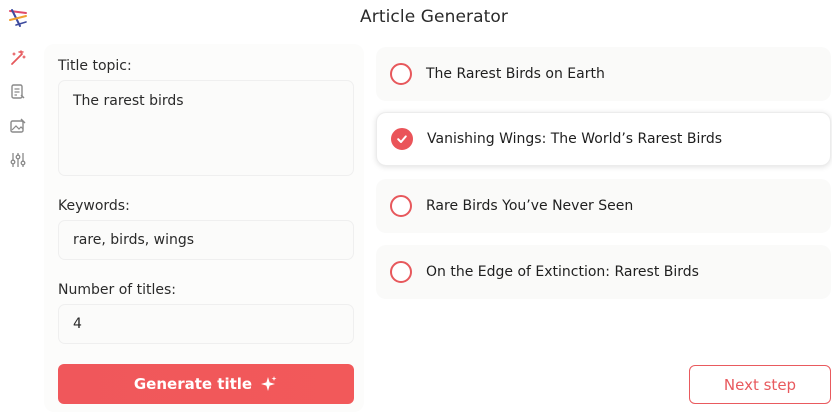 The image size is (832, 416). Describe the element at coordinates (18, 58) in the screenshot. I see `magic-wand-icon` at that location.